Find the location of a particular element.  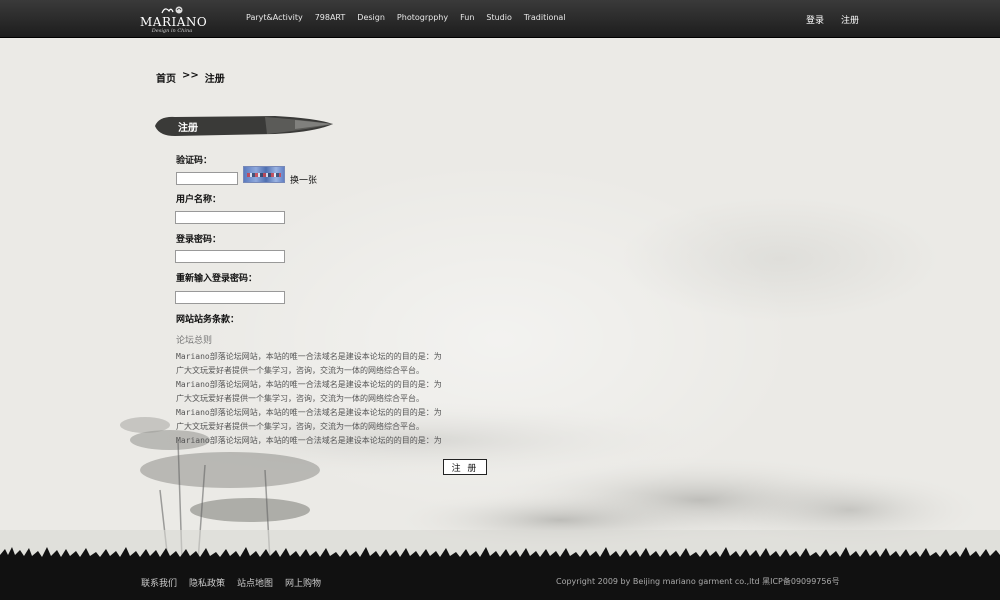

password-label: 登录密码： is located at coordinates (199, 240).